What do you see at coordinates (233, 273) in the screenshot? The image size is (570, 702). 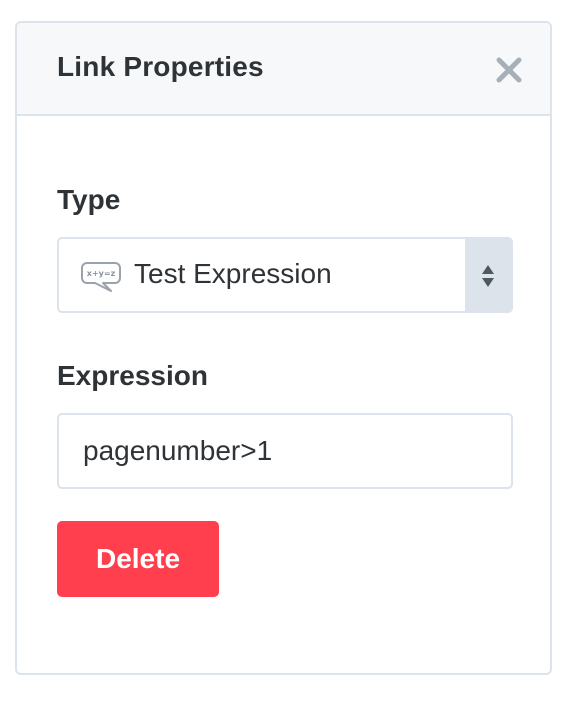 I see `type-select-value: Test Expression` at bounding box center [233, 273].